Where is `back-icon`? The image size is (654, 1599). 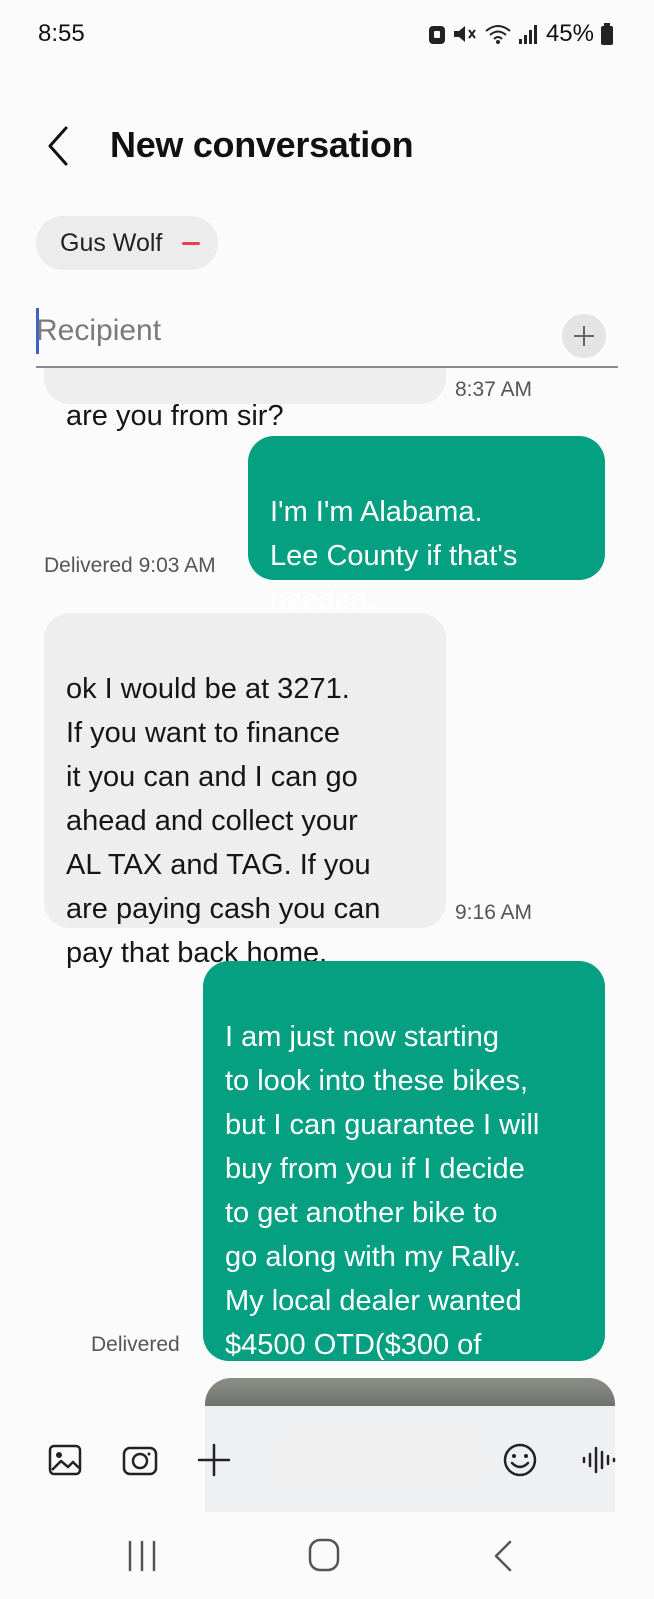 back-icon is located at coordinates (503, 1556).